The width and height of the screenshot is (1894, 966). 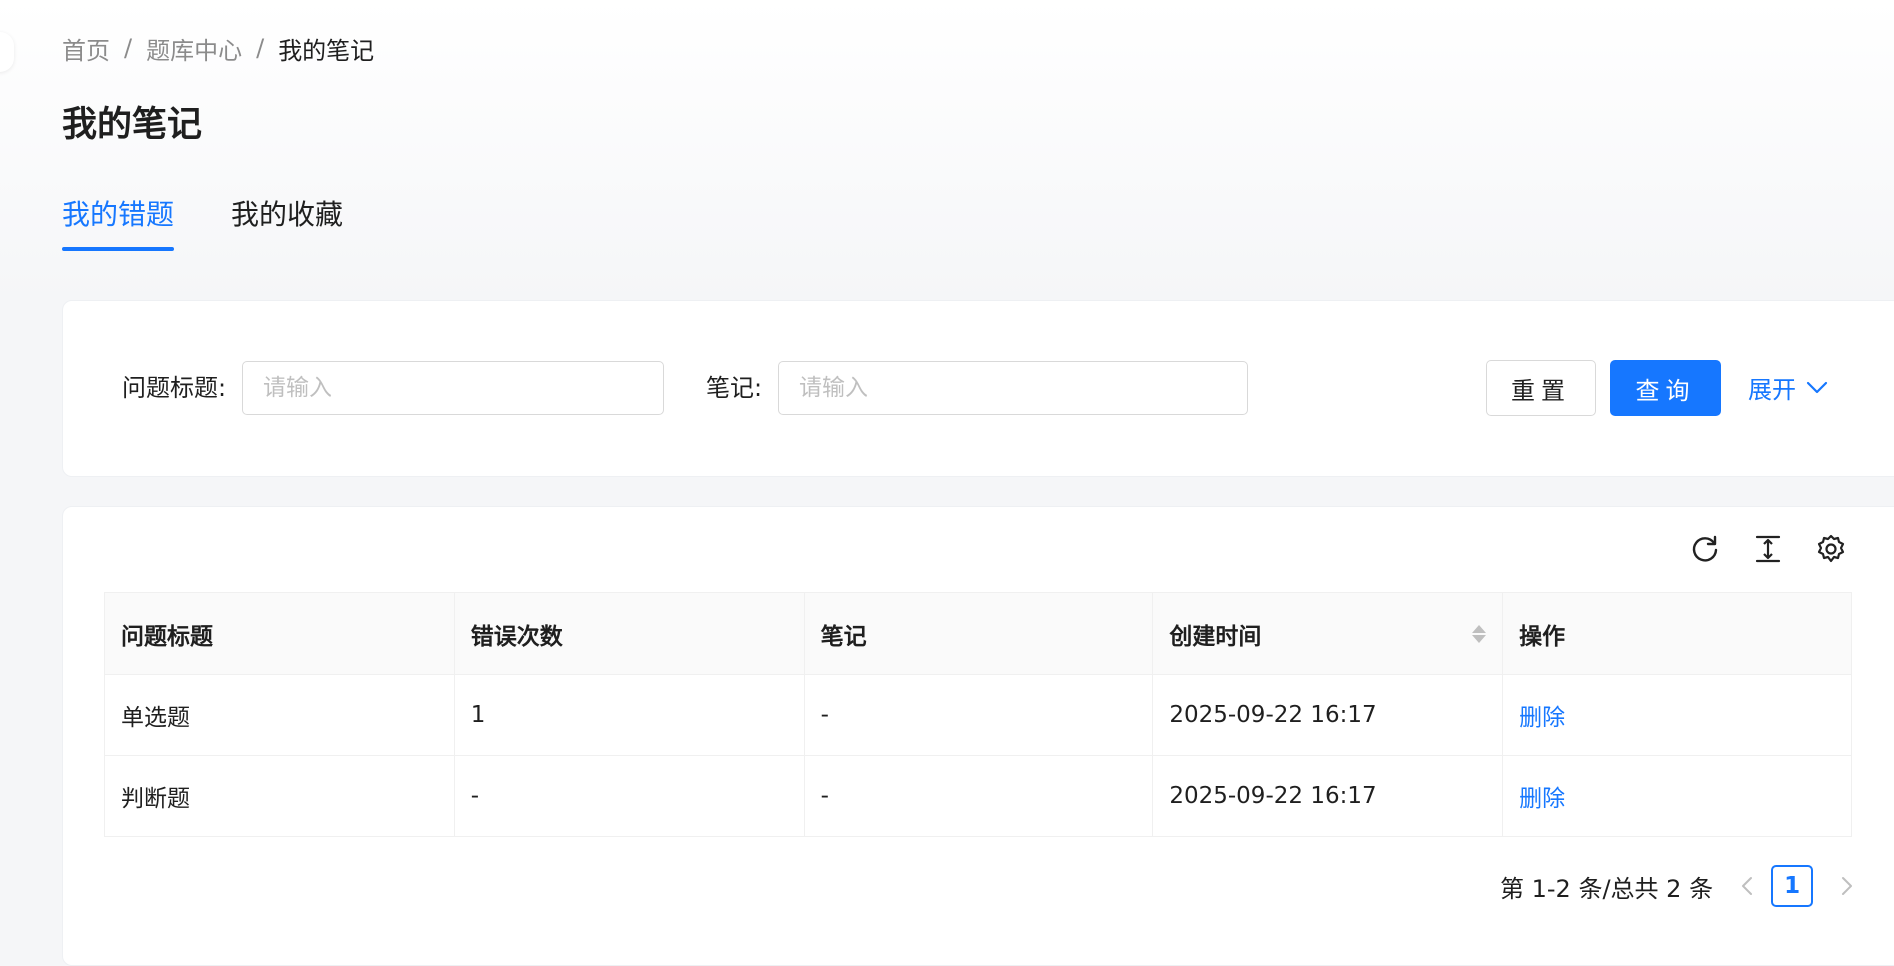 What do you see at coordinates (7, 52) in the screenshot?
I see `sidebar-collapse-handle` at bounding box center [7, 52].